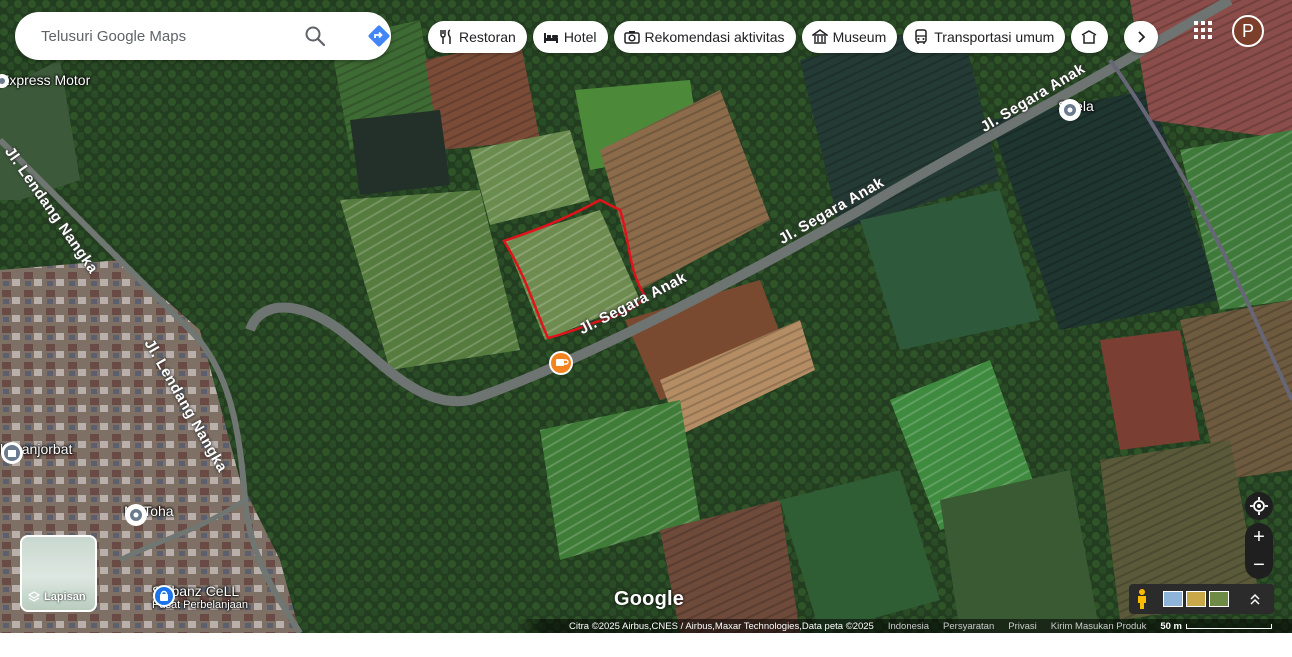 The width and height of the screenshot is (1292, 657). Describe the element at coordinates (908, 626) in the screenshot. I see `country-link: Indonesia` at that location.